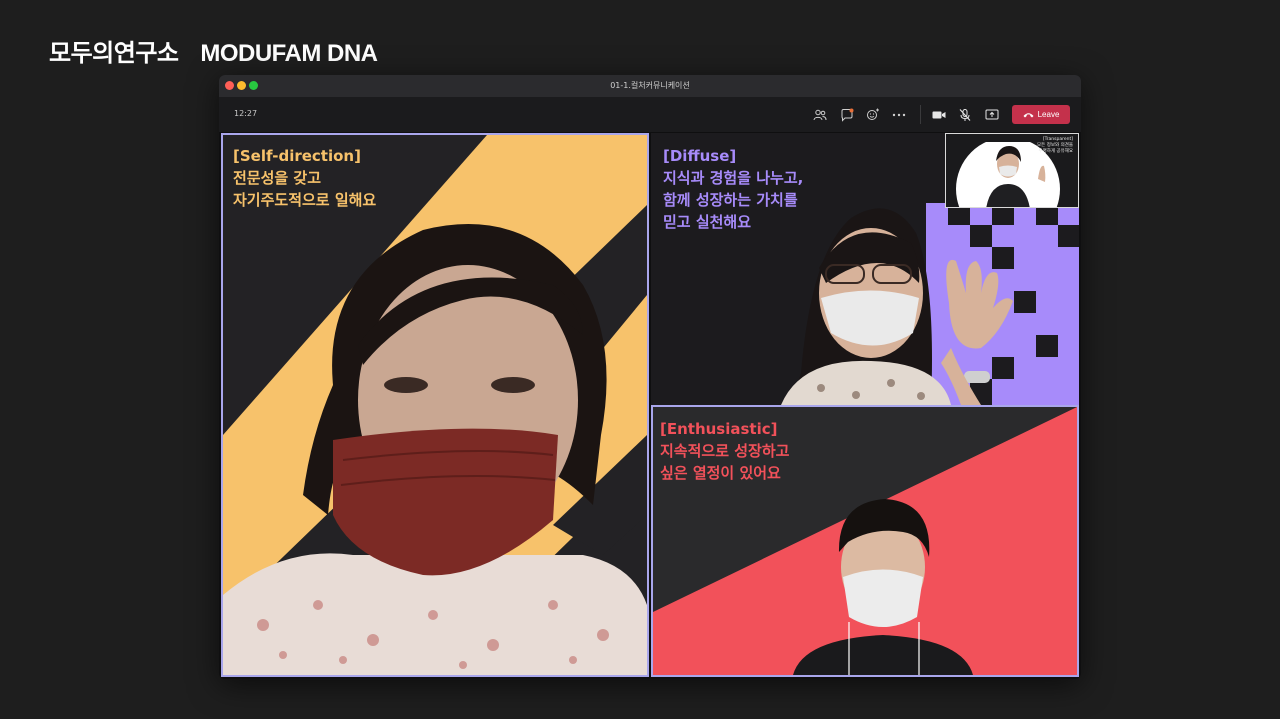 This screenshot has width=1280, height=719. Describe the element at coordinates (650, 114) in the screenshot. I see `meeting-toolbar: 12:27 Leave` at that location.